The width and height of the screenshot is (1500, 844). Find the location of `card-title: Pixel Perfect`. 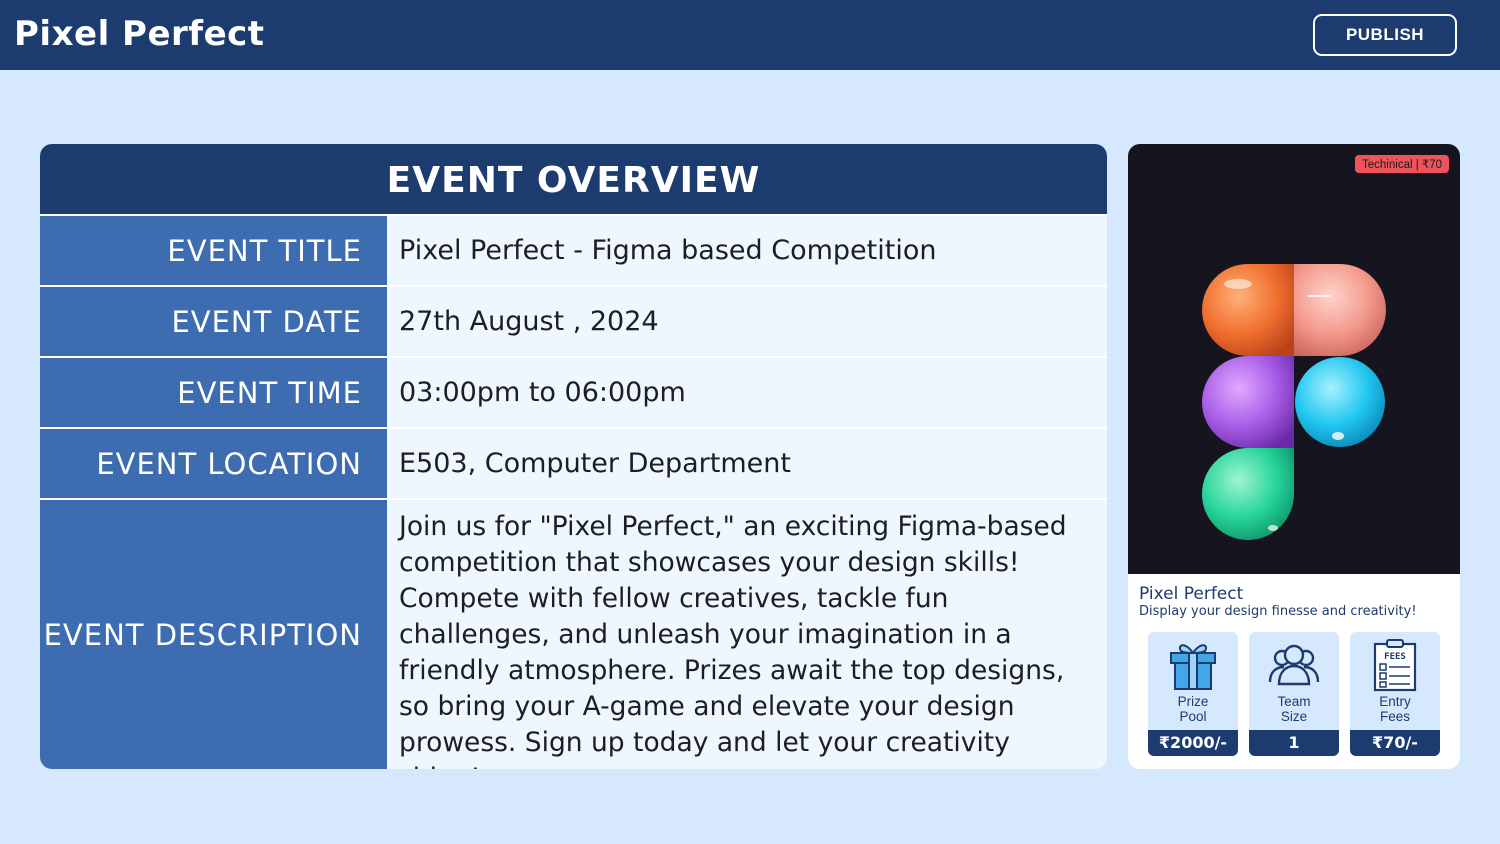

card-title: Pixel Perfect is located at coordinates (1191, 594).